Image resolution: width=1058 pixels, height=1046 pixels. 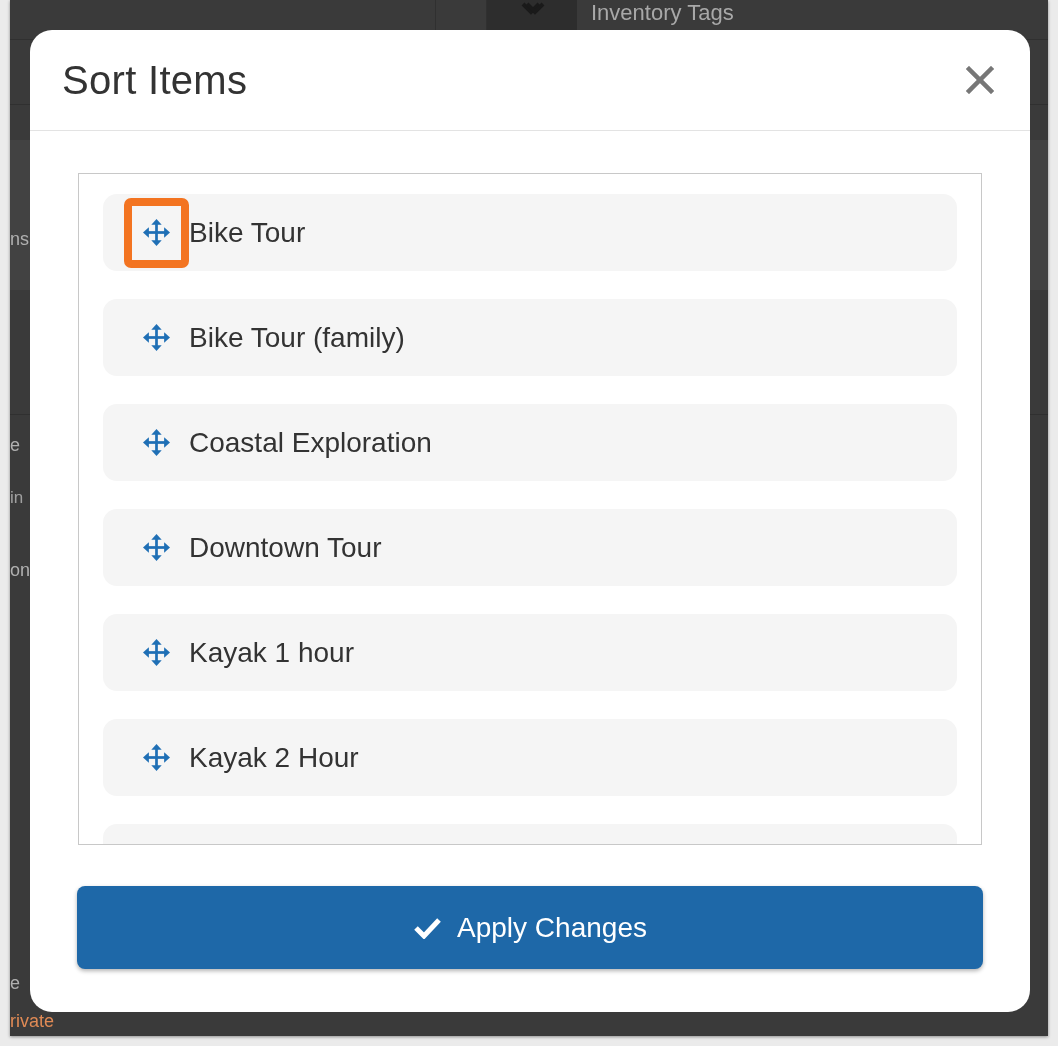 I want to click on item-label: Bike Tour (family), so click(x=297, y=337).